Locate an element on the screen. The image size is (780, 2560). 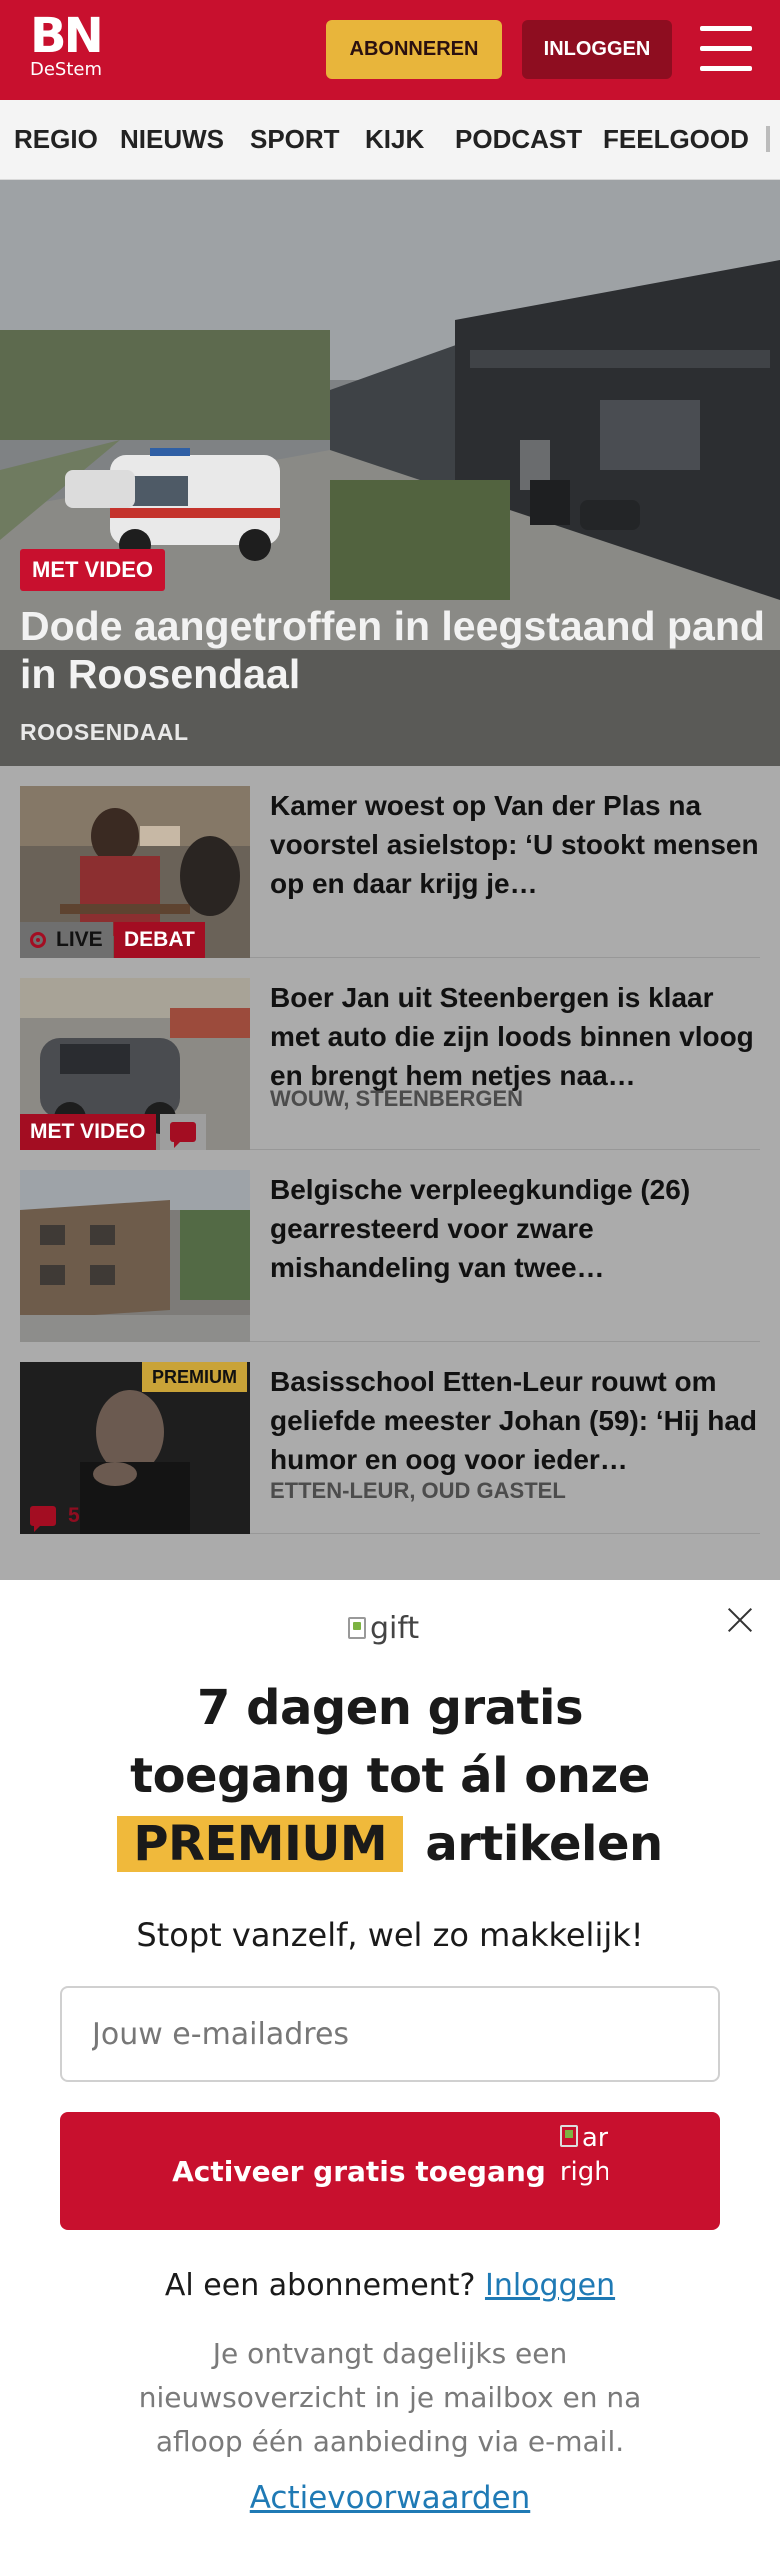
logo-bn: BN is located at coordinates (67, 36).